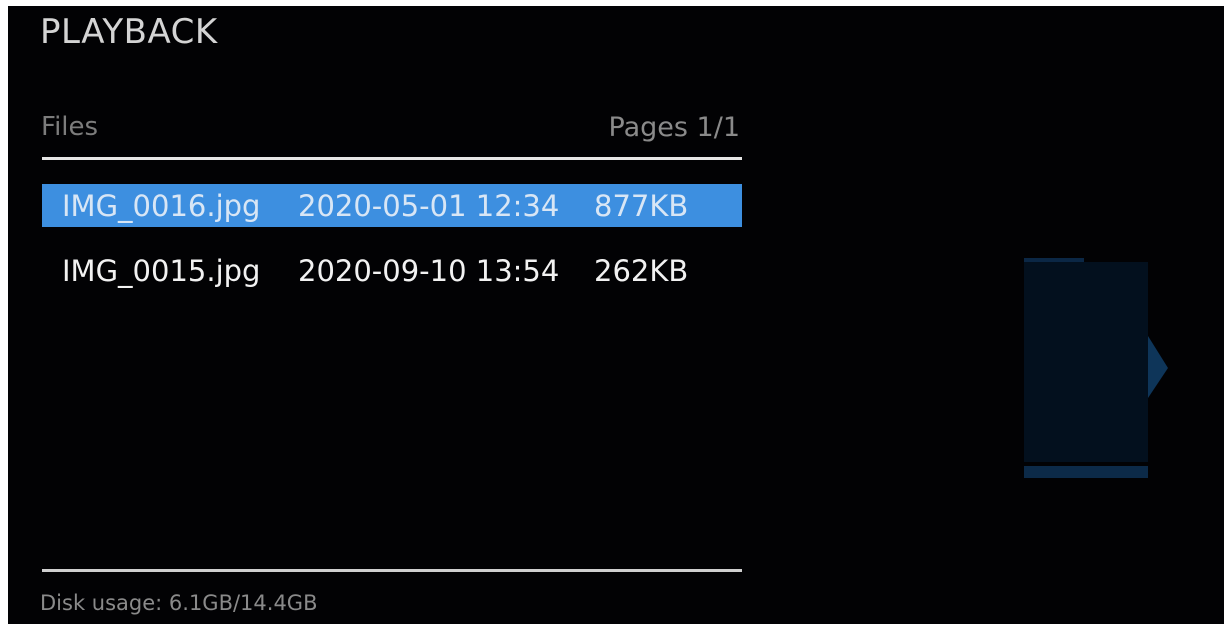  I want to click on preview-edge-right, so click(1158, 367).